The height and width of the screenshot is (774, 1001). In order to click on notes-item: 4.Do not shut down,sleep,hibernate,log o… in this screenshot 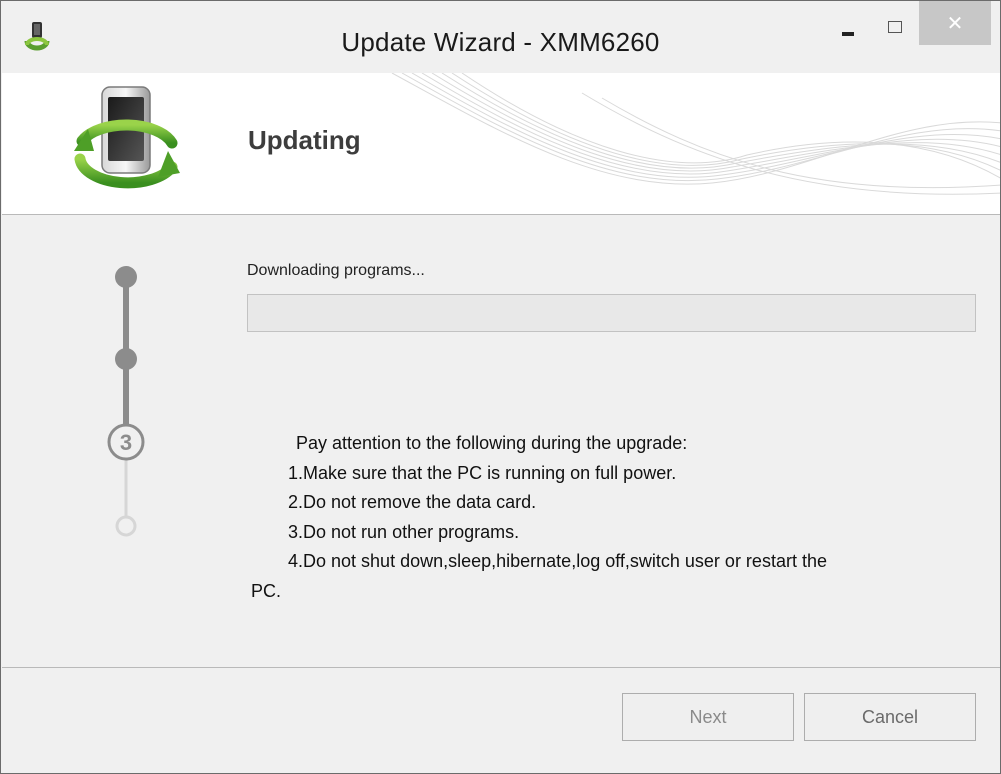, I will do `click(557, 561)`.